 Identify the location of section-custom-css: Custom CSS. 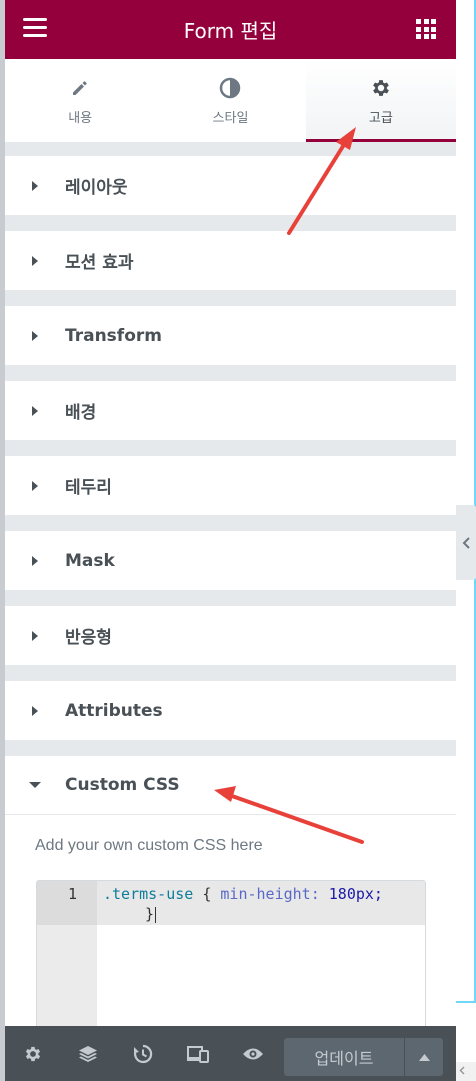
(230, 785).